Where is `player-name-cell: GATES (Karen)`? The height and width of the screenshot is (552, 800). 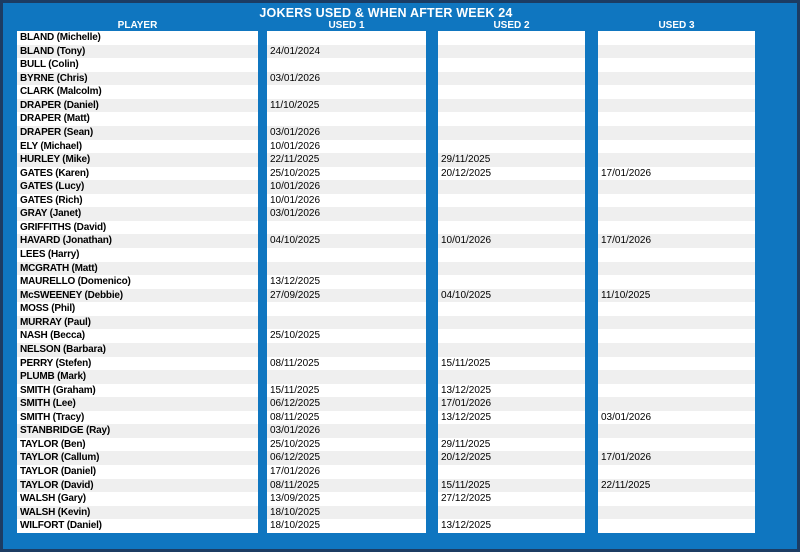 player-name-cell: GATES (Karen) is located at coordinates (137, 173).